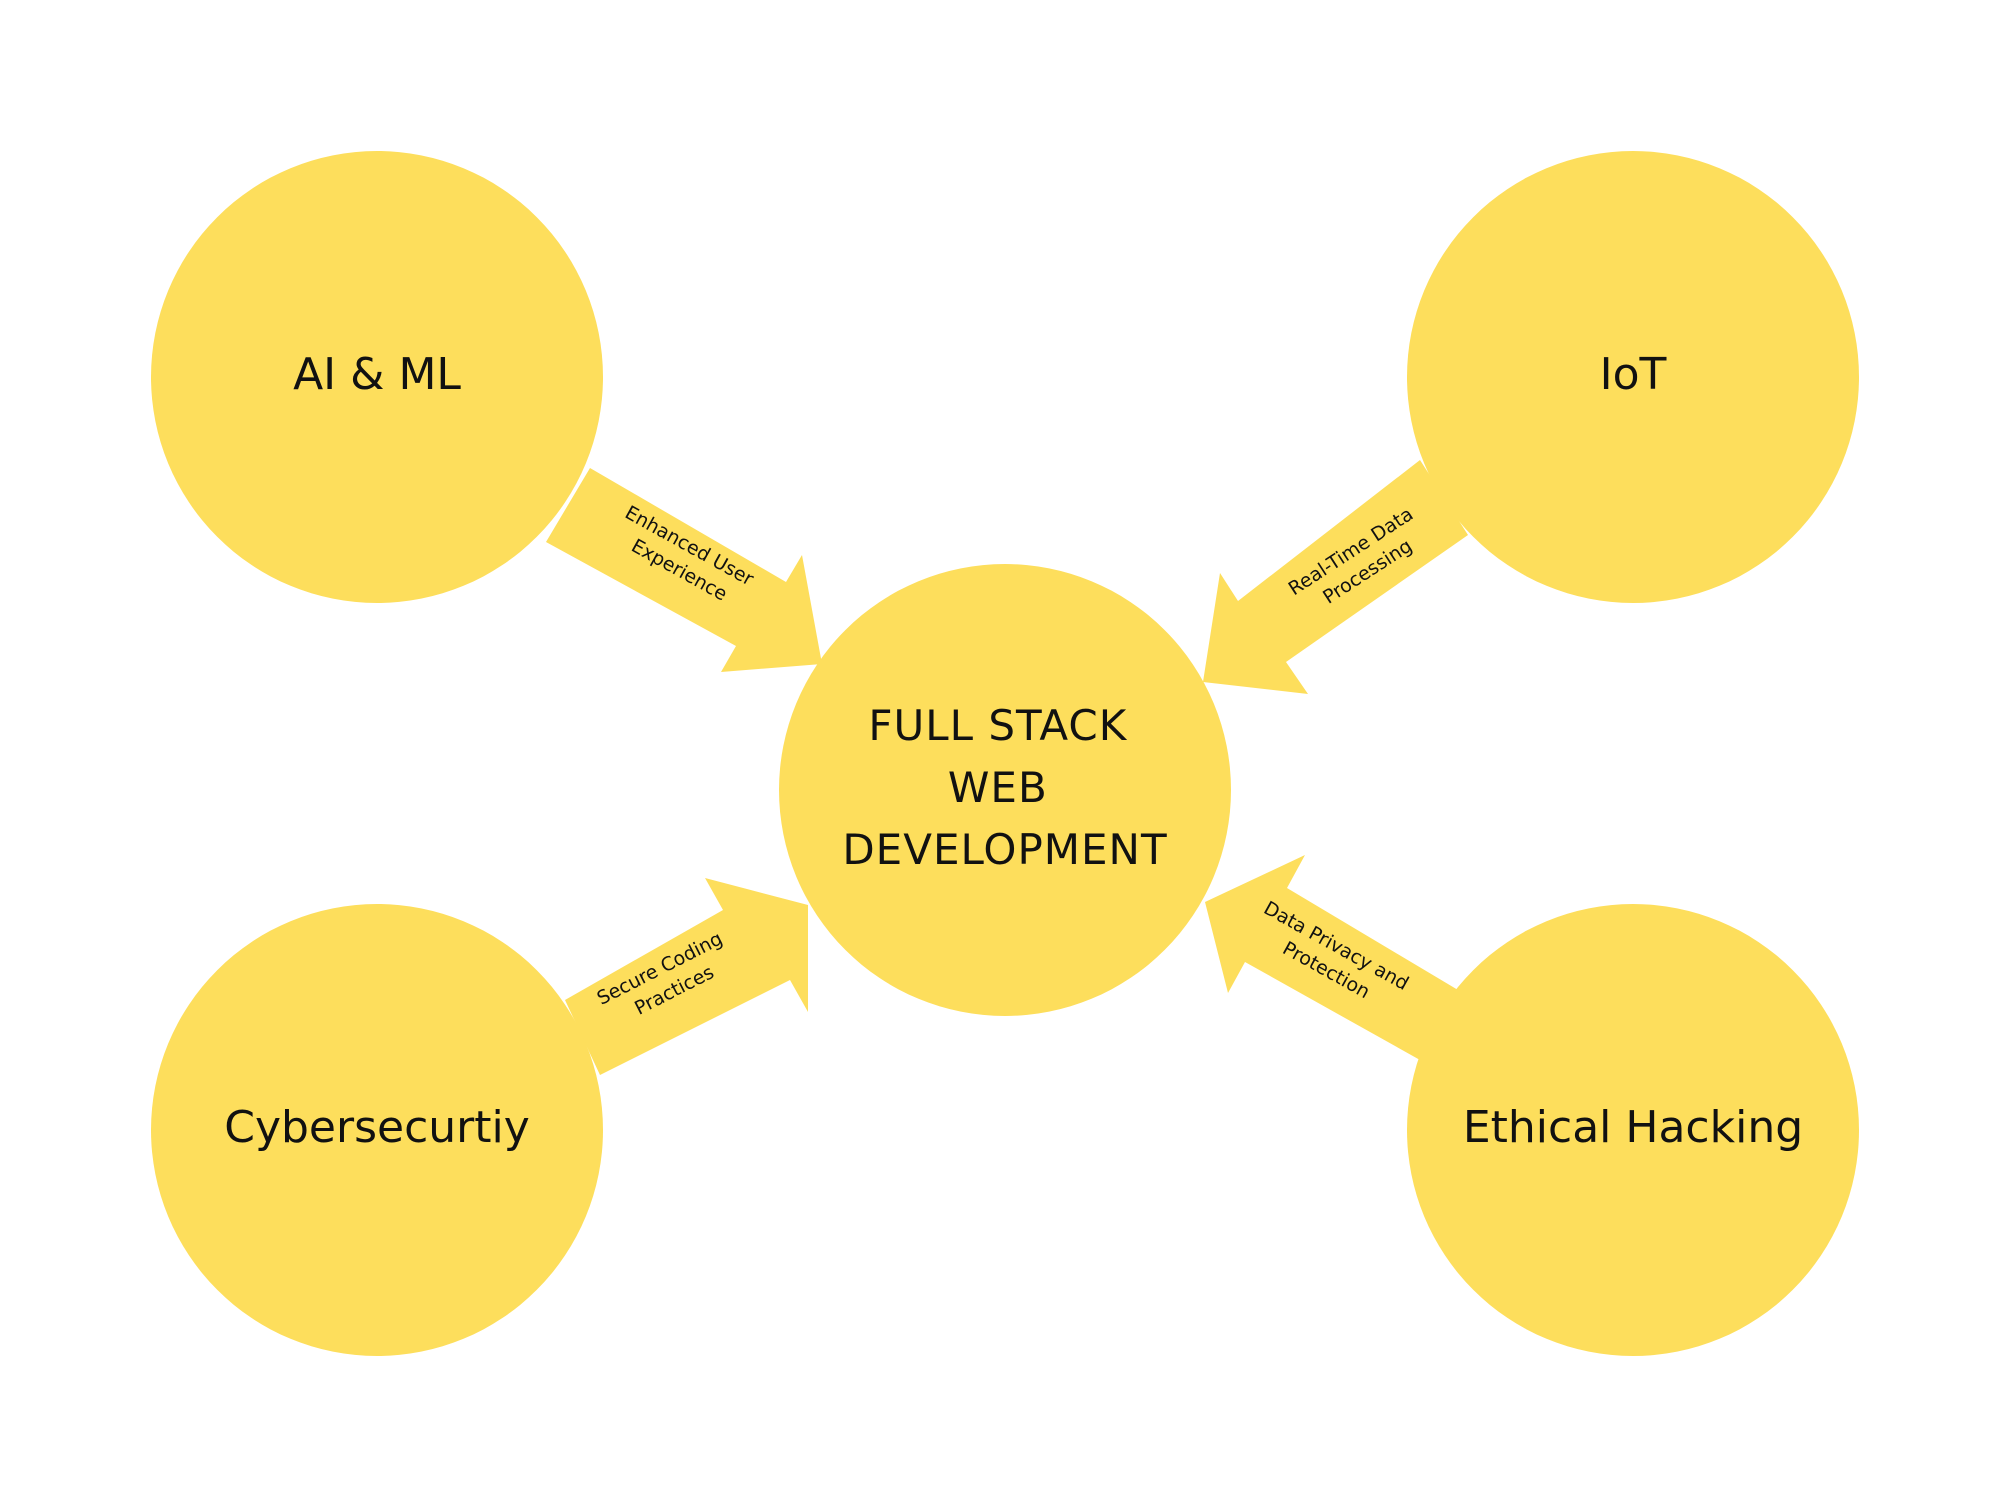 The height and width of the screenshot is (1500, 2000). I want to click on node-ethical-hacking-label: Ethical Hacking, so click(1633, 1127).